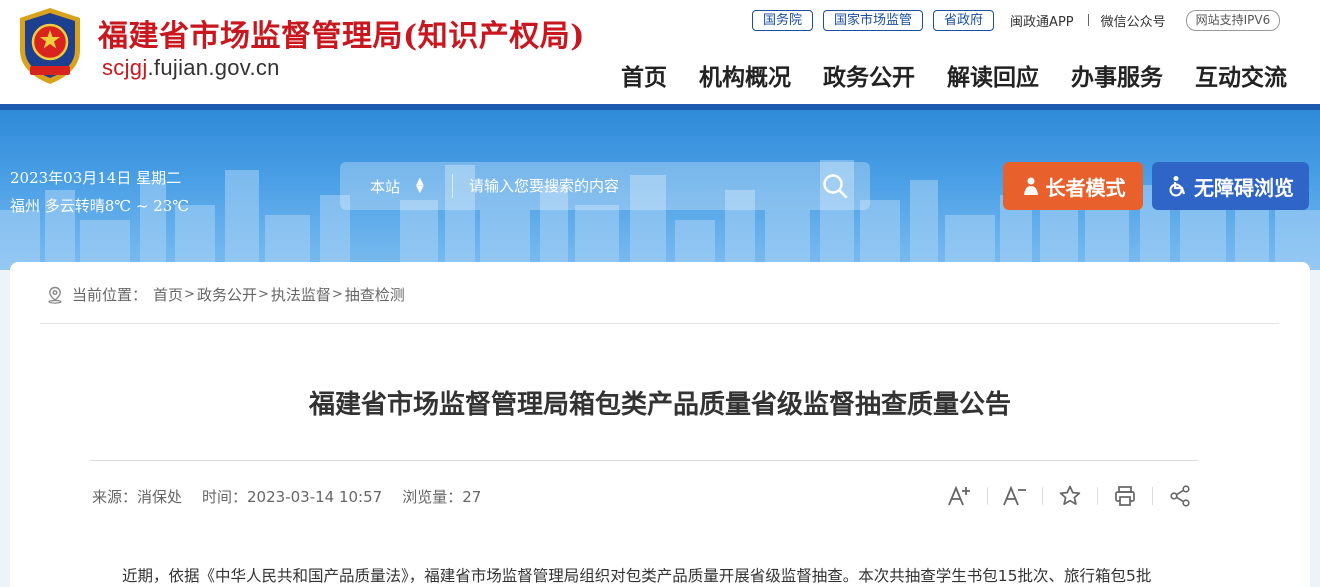 Image resolution: width=1320 pixels, height=587 pixels. Describe the element at coordinates (644, 75) in the screenshot. I see `nav-home: 首页` at that location.